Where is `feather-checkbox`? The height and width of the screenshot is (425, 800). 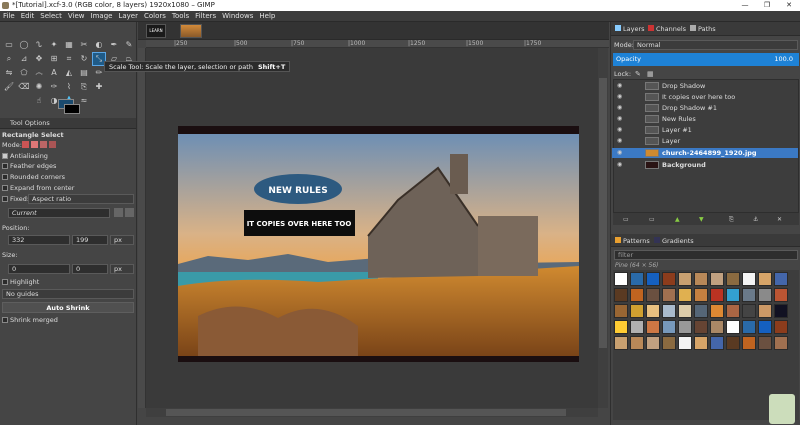 feather-checkbox is located at coordinates (5, 166).